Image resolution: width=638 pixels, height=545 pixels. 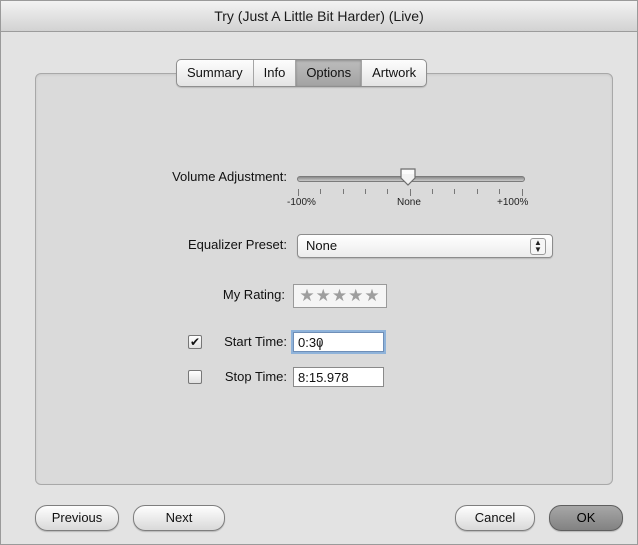 I want to click on tab-options: Options, so click(x=329, y=73).